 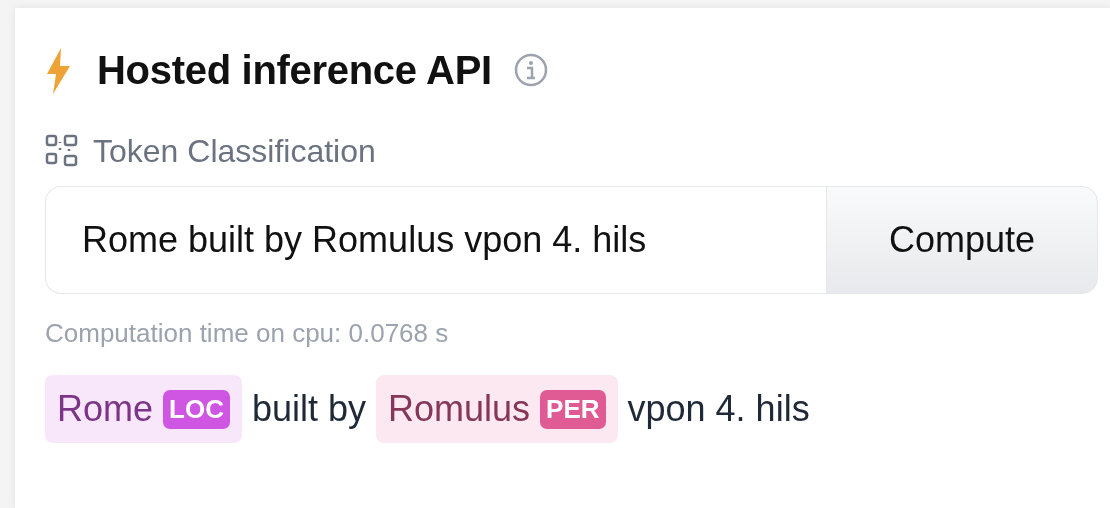 I want to click on compute-button: Compute, so click(x=962, y=240).